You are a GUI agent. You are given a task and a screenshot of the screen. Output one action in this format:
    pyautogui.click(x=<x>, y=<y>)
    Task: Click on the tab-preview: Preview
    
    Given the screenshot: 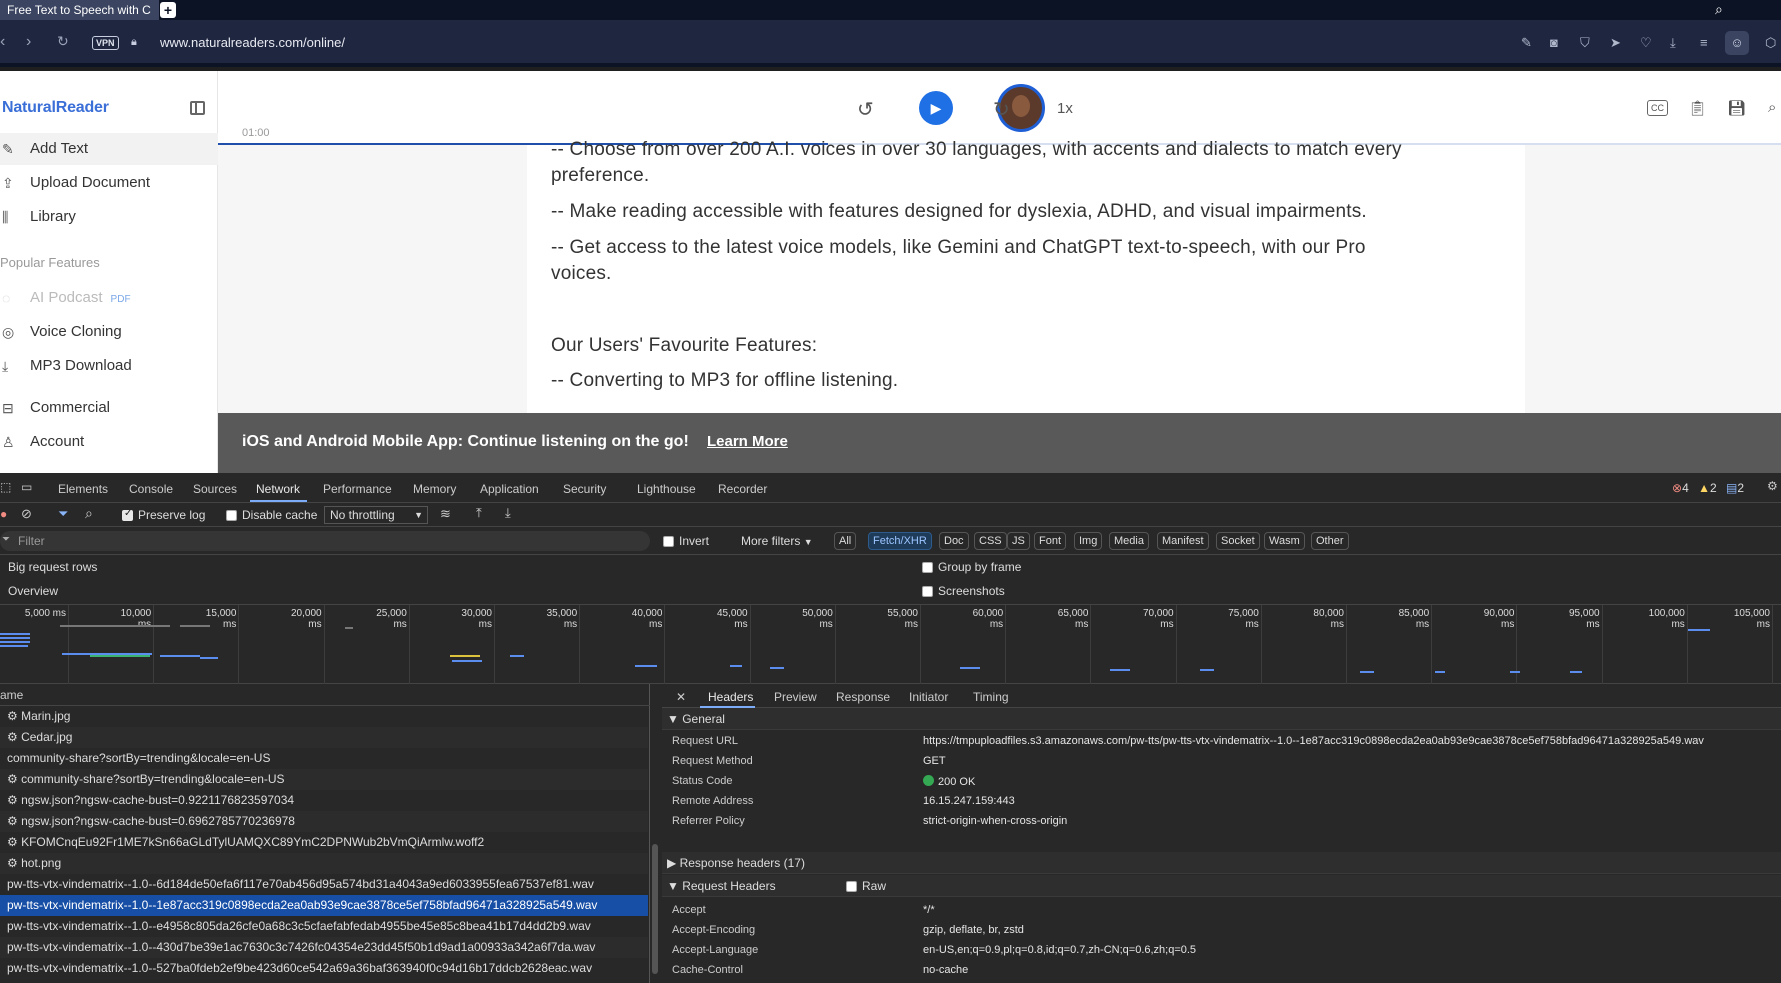 What is the action you would take?
    pyautogui.click(x=795, y=697)
    